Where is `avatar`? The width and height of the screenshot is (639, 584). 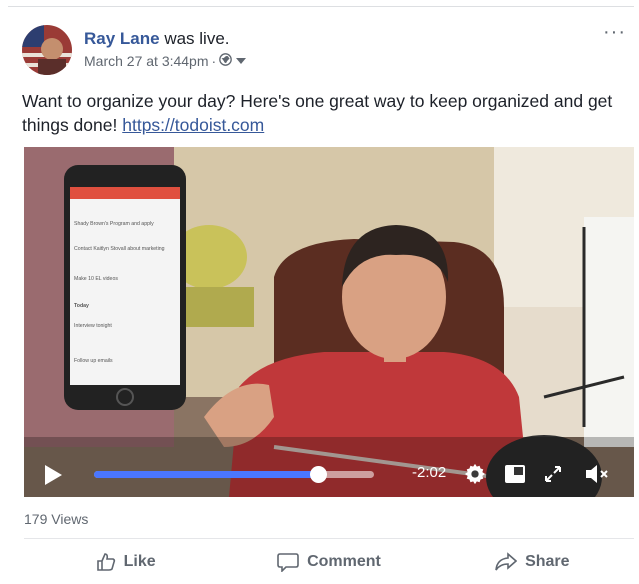
avatar is located at coordinates (47, 50).